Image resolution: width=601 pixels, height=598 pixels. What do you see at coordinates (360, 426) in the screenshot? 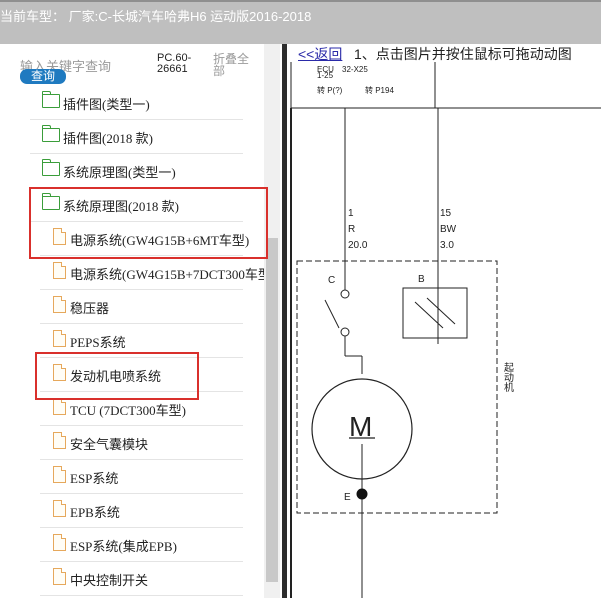
I see `motor-label: M` at bounding box center [360, 426].